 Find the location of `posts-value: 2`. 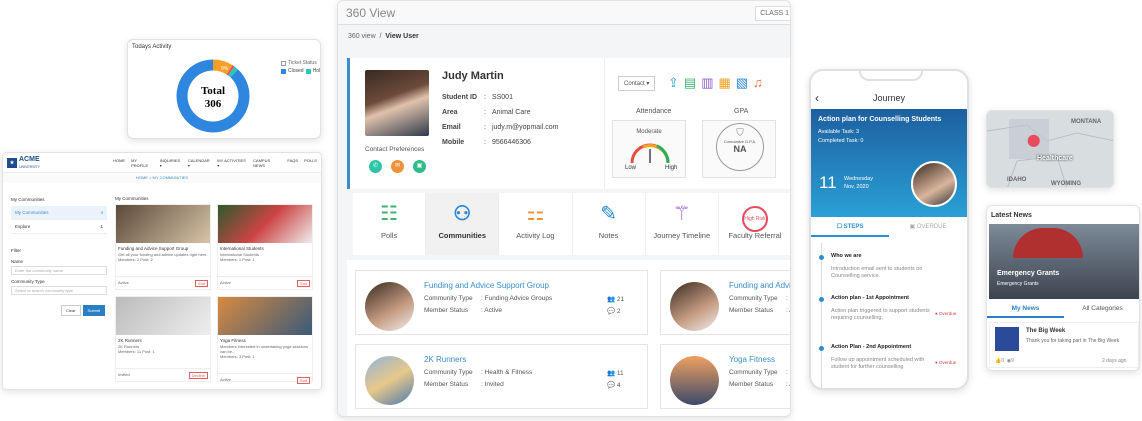

posts-value: 2 is located at coordinates (618, 311).